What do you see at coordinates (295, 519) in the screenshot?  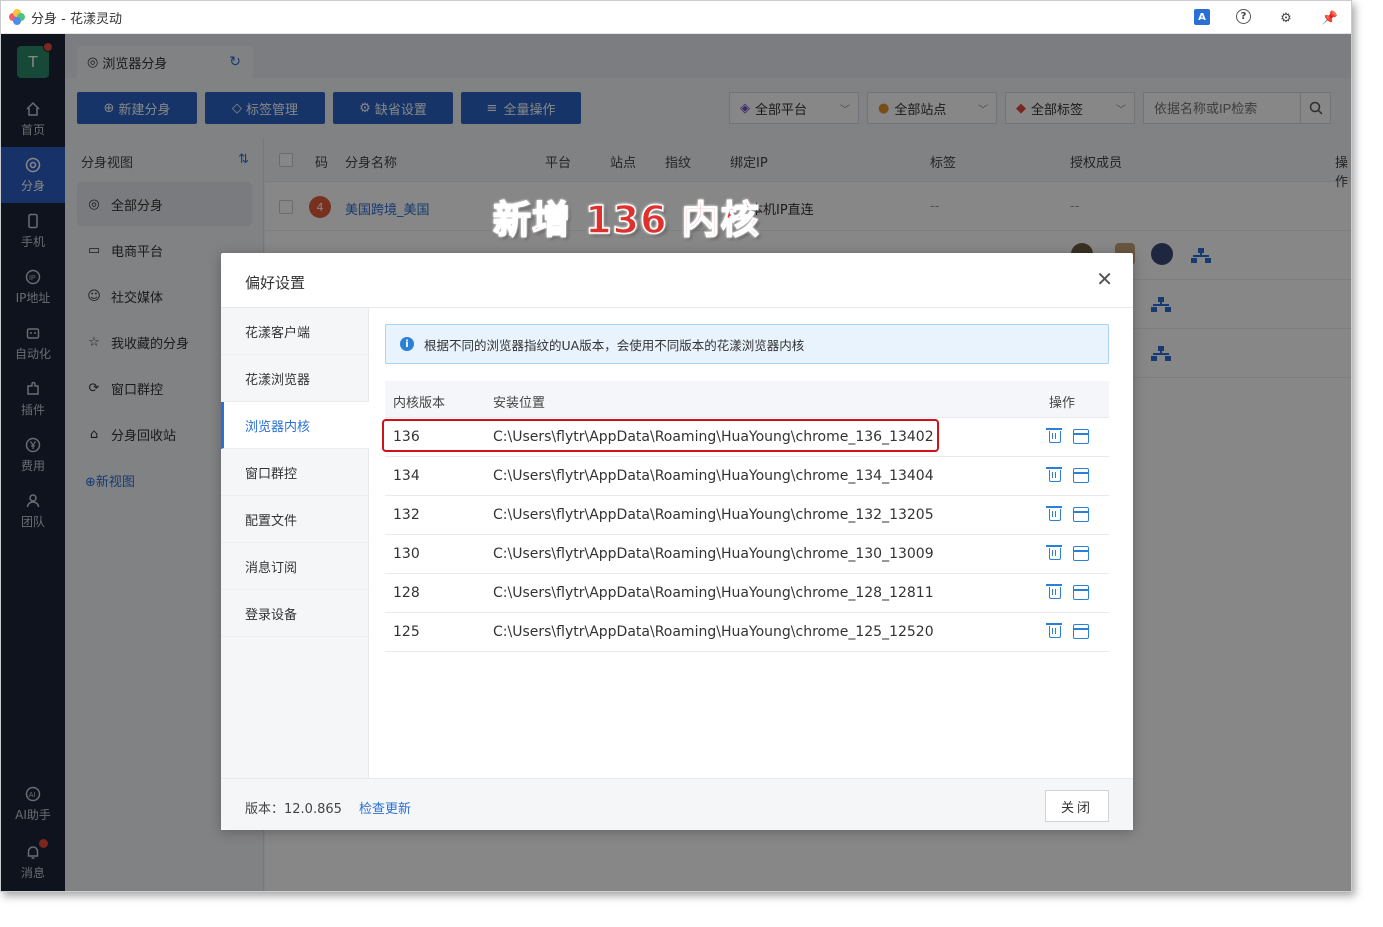 I see `pref-menu-config-files: 配置文件` at bounding box center [295, 519].